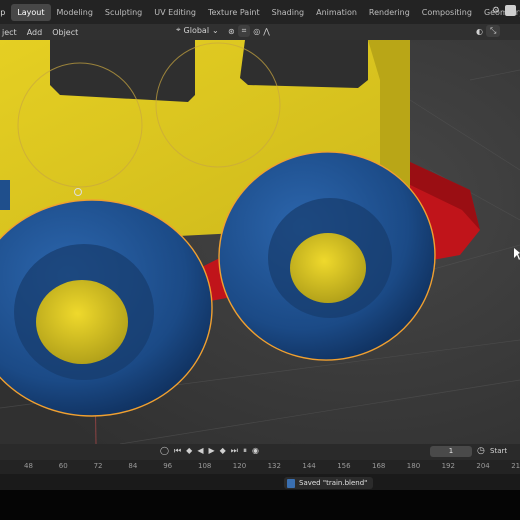 The image size is (520, 520). Describe the element at coordinates (304, 64) in the screenshot. I see `window-right` at that location.